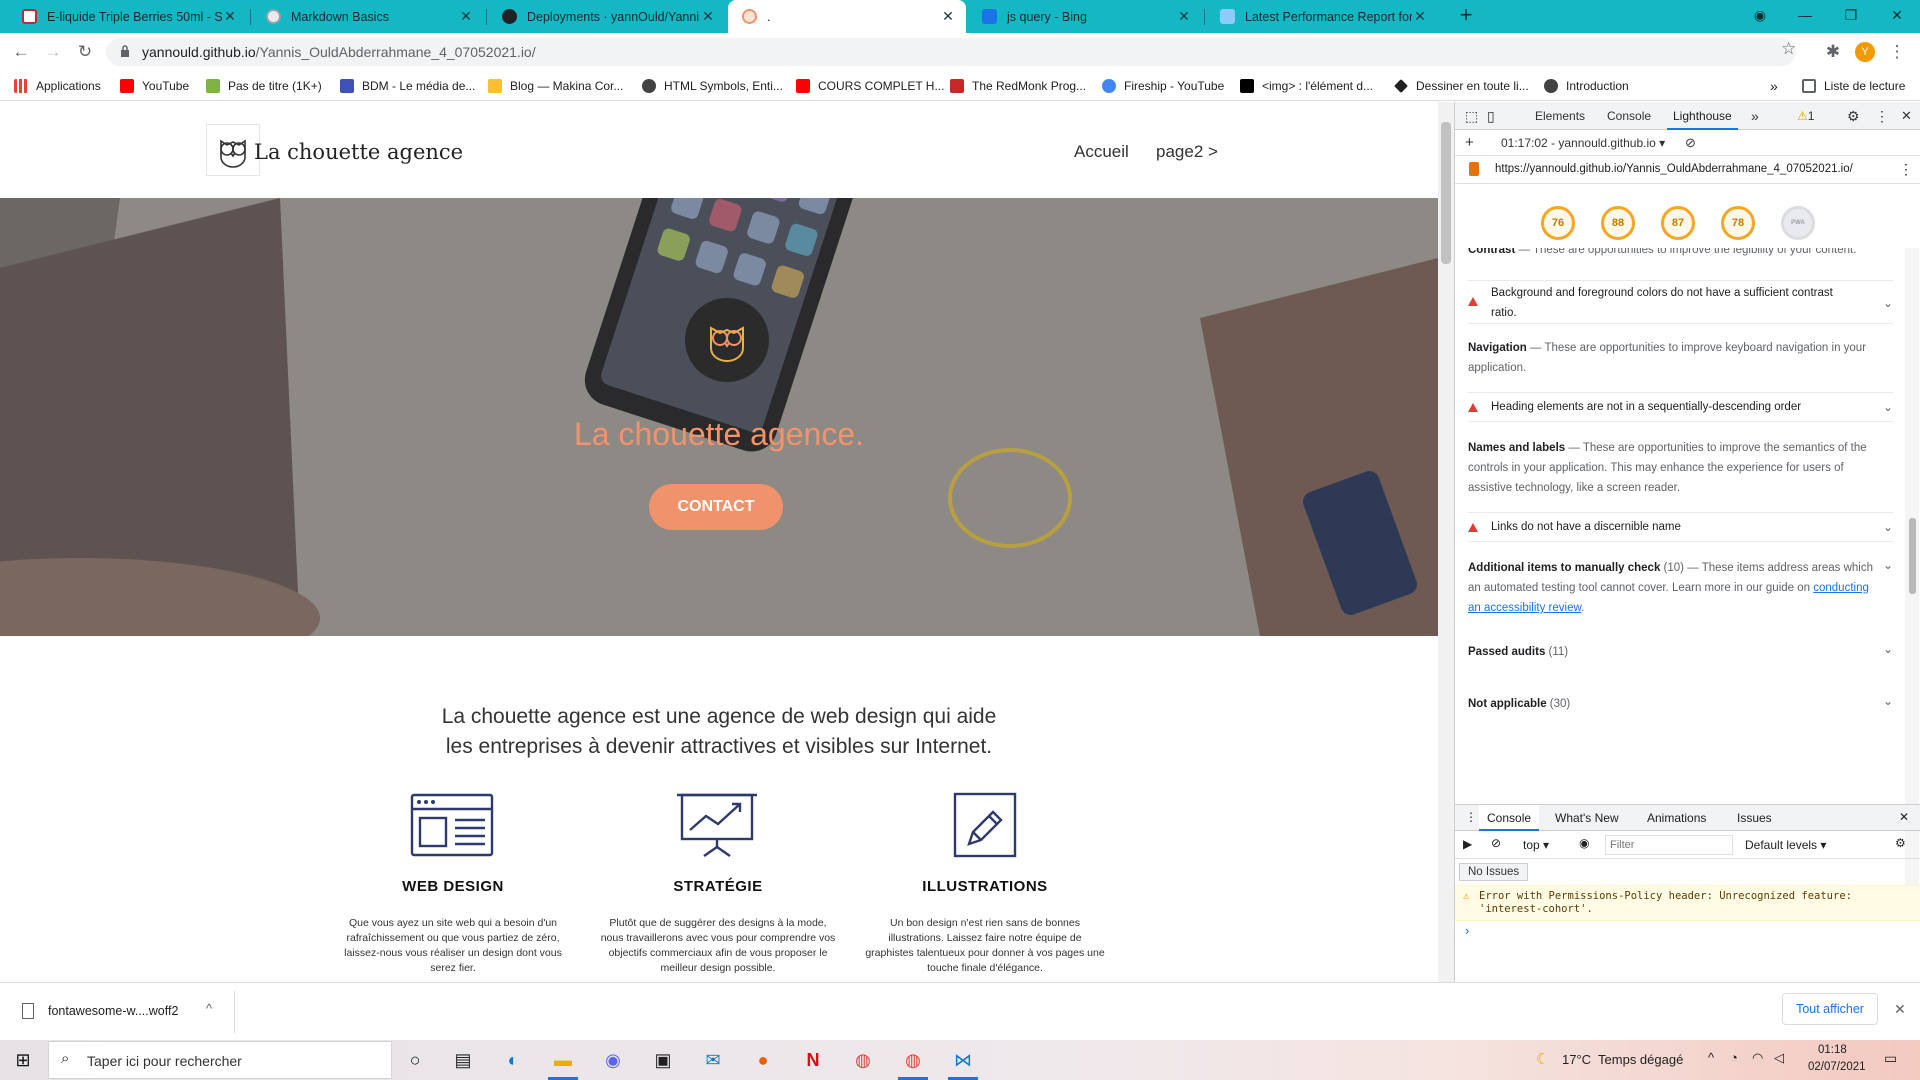 The height and width of the screenshot is (1080, 1920). Describe the element at coordinates (1583, 143) in the screenshot. I see `report-selector: 01:17:02 - yannould.github.io ▾` at that location.